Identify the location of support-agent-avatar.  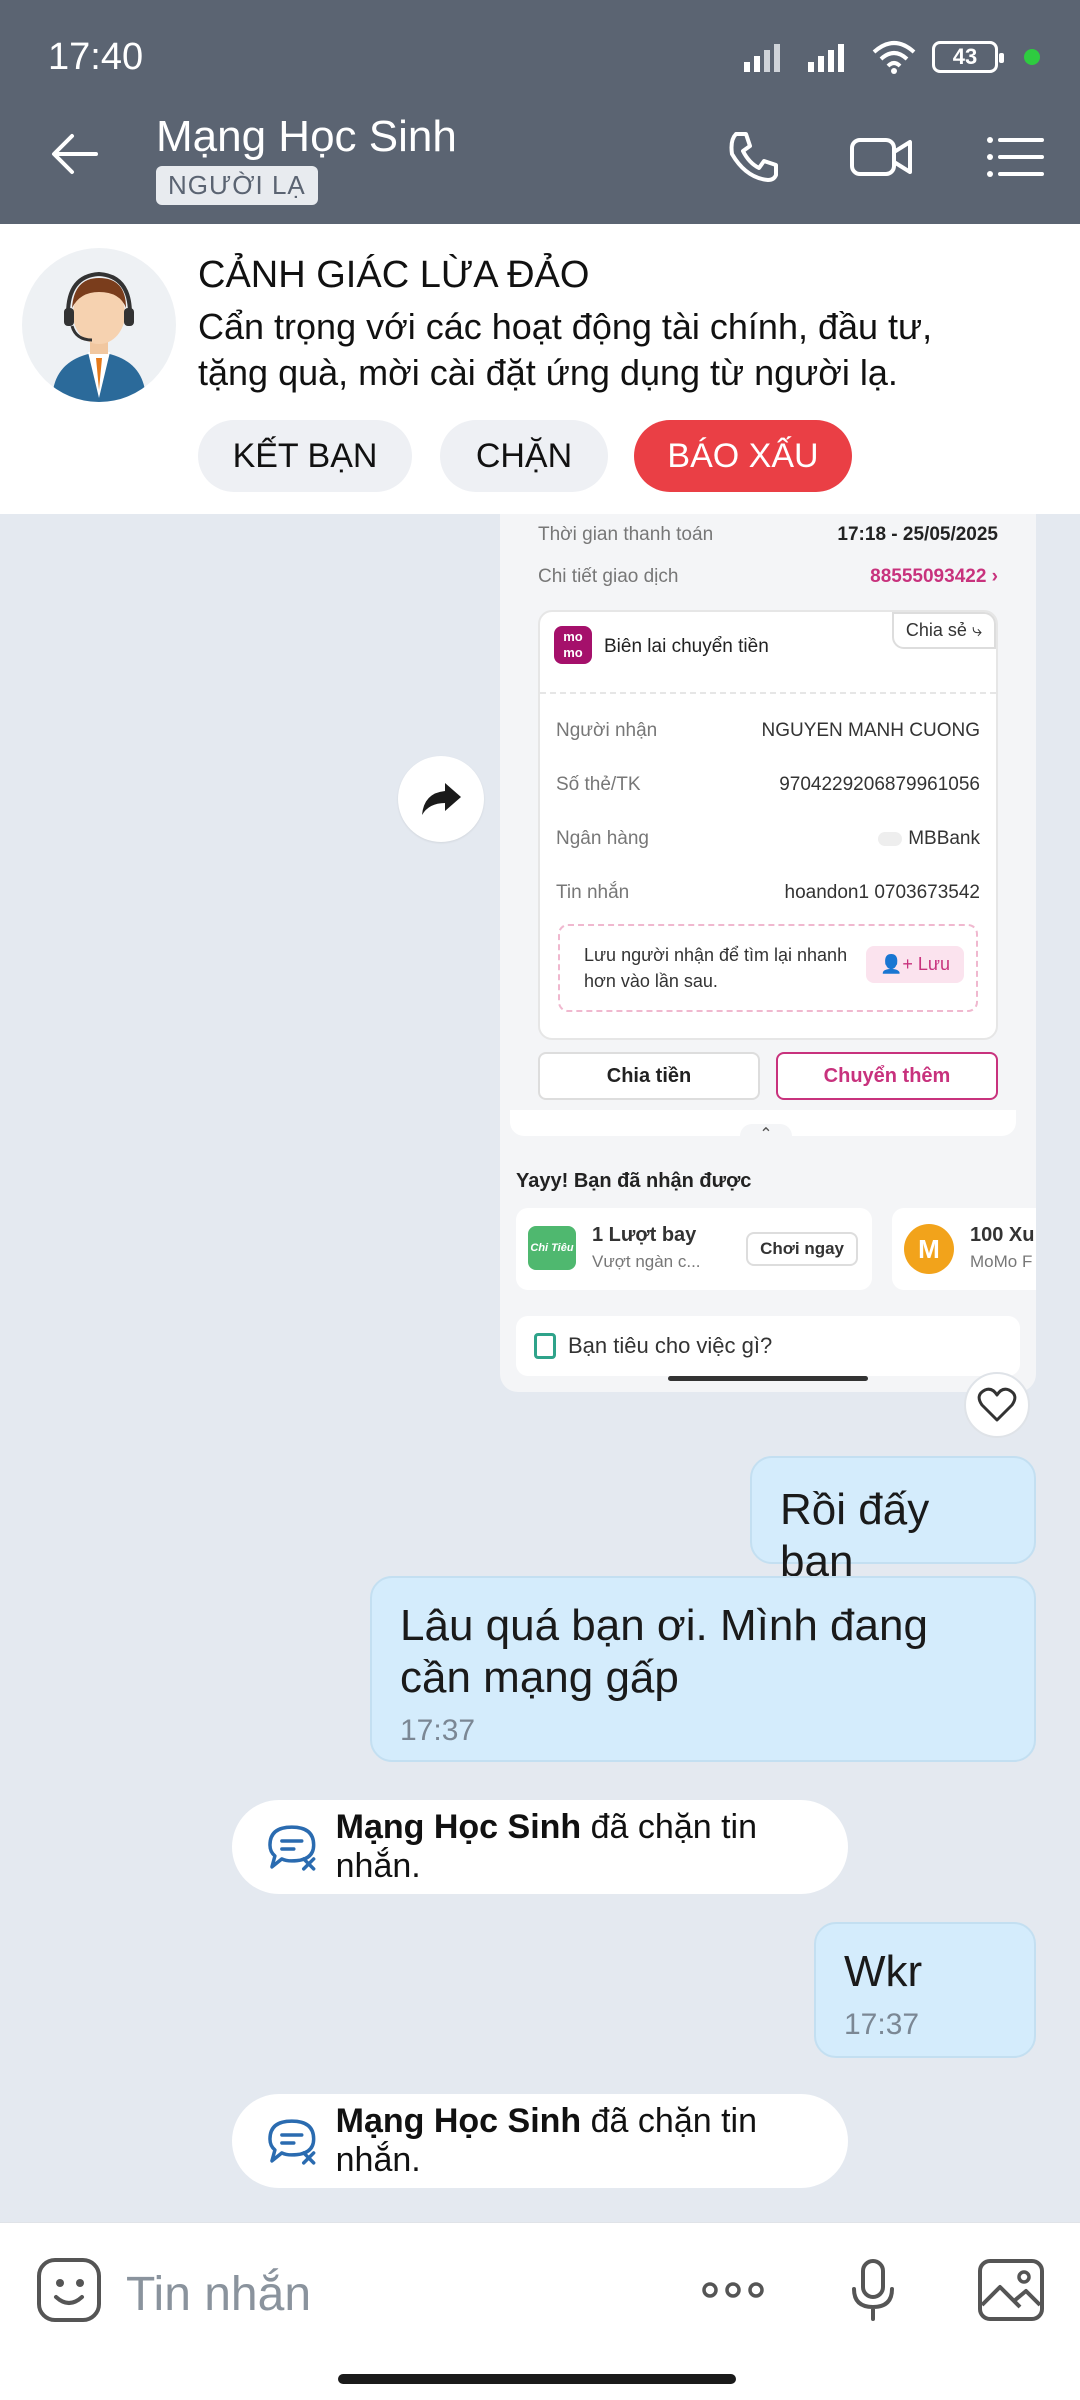
(99, 325).